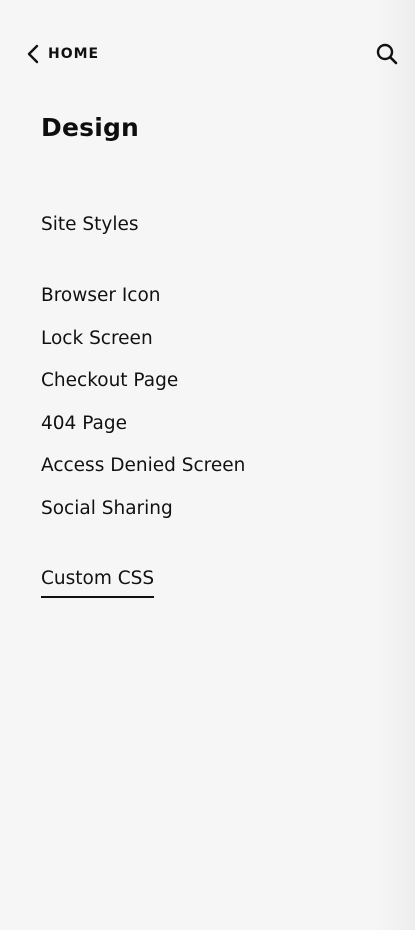 Image resolution: width=415 pixels, height=930 pixels. I want to click on menu-item-custom-css: Custom CSS, so click(98, 582).